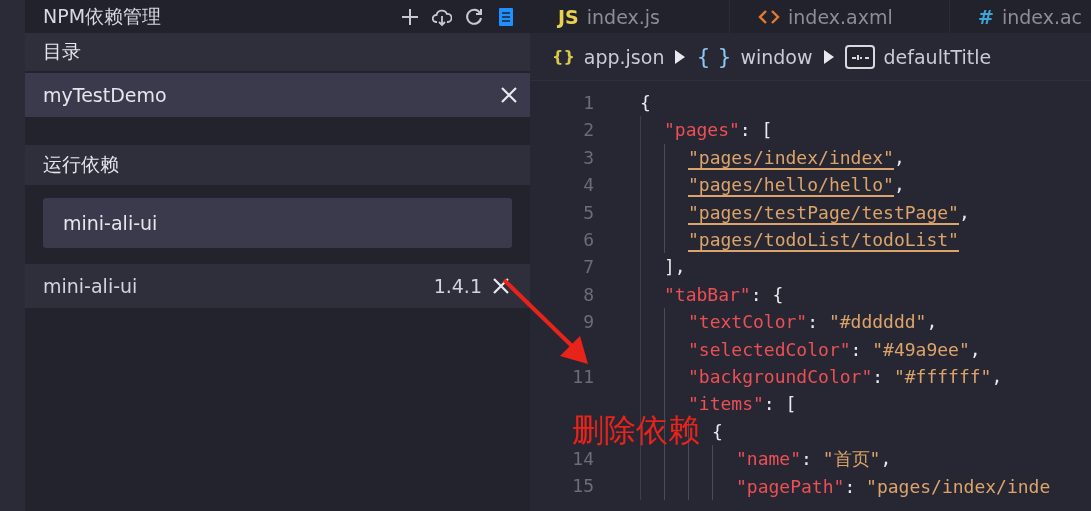 Image resolution: width=1091 pixels, height=511 pixels. What do you see at coordinates (791, 158) in the screenshot?
I see `code-string: "pages/index/index"` at bounding box center [791, 158].